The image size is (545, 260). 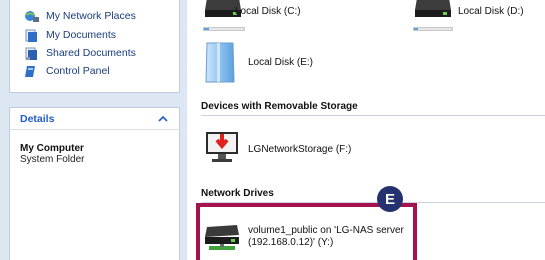 I want to click on details-header: Details, so click(x=94, y=119).